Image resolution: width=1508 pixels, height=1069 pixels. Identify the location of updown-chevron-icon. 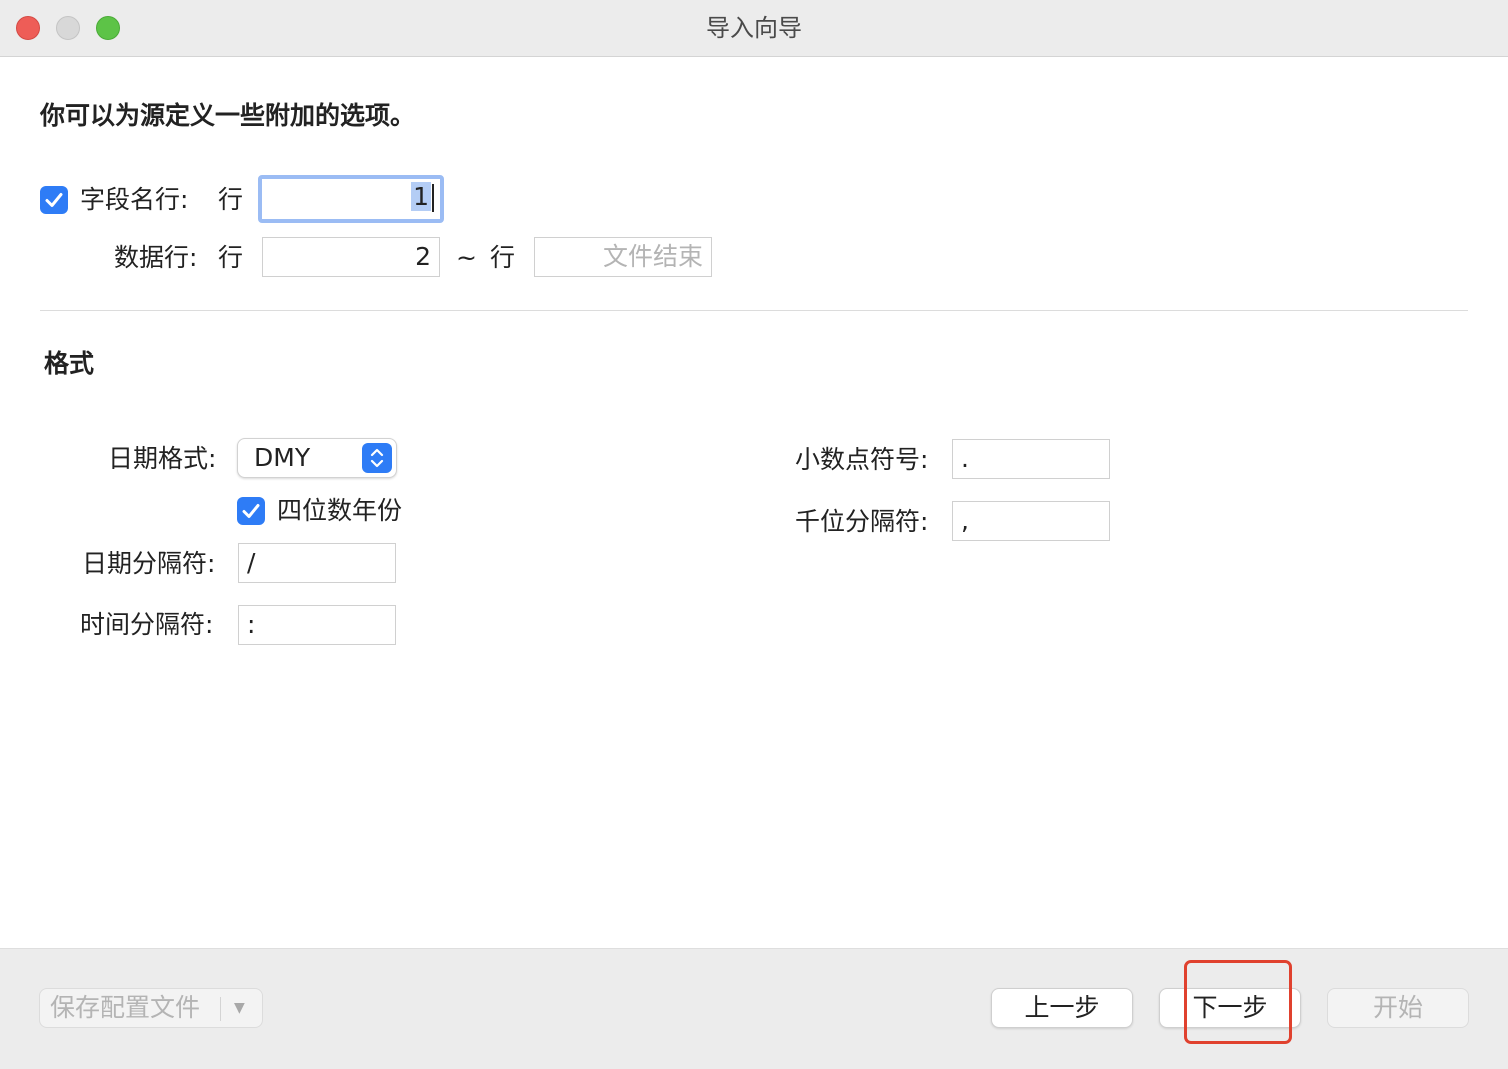
(377, 458).